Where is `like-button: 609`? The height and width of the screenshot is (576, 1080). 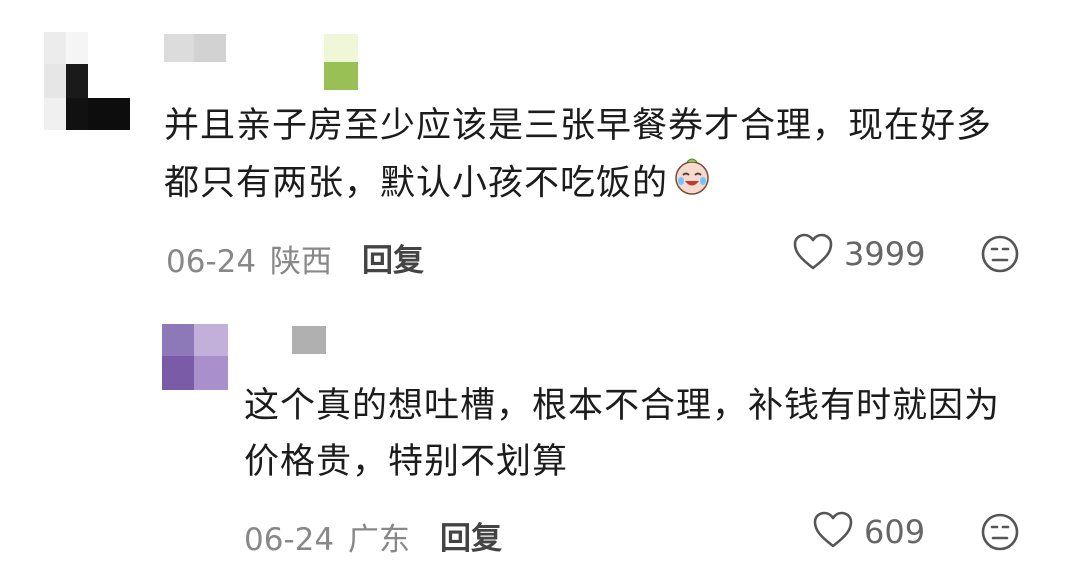
like-button: 609 is located at coordinates (868, 532).